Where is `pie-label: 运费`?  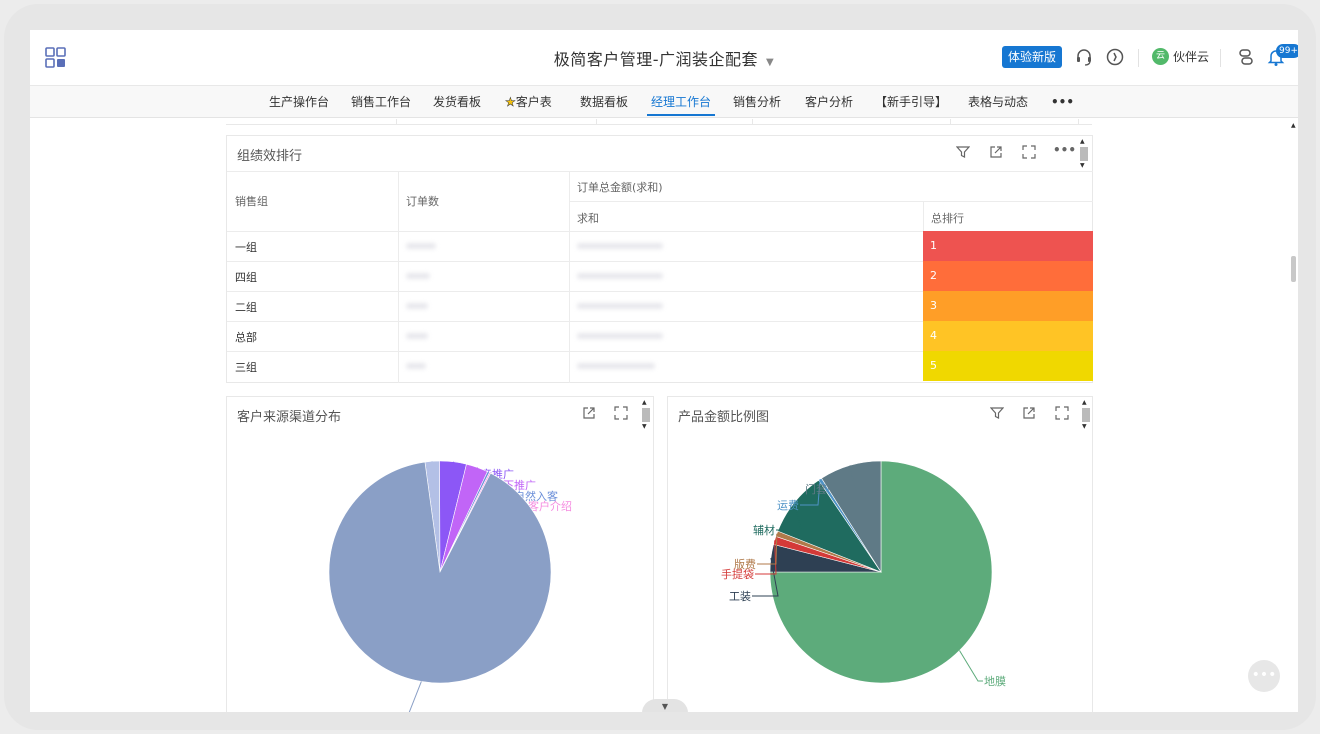 pie-label: 运费 is located at coordinates (788, 505).